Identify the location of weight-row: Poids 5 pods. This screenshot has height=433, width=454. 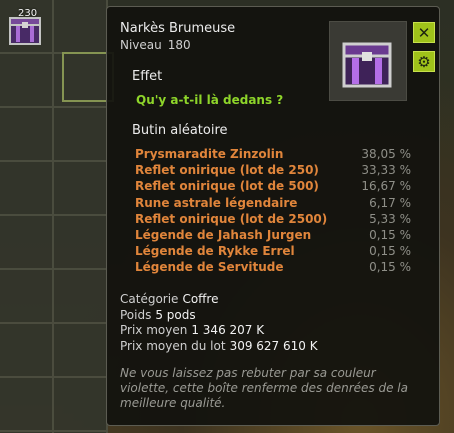
(158, 315).